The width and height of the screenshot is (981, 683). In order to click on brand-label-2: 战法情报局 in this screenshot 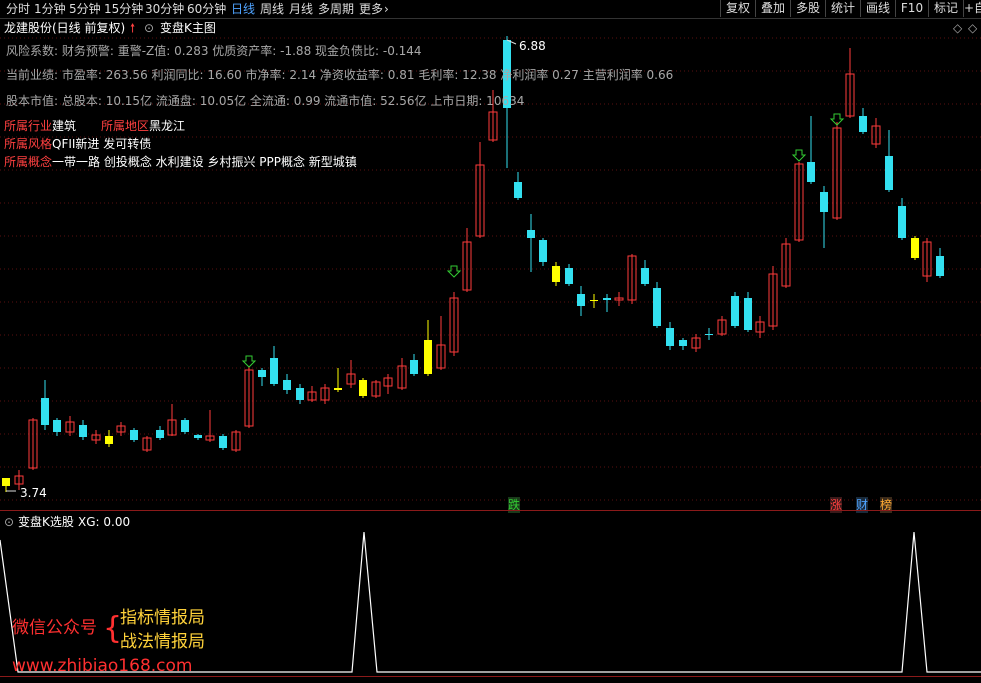, I will do `click(162, 642)`.